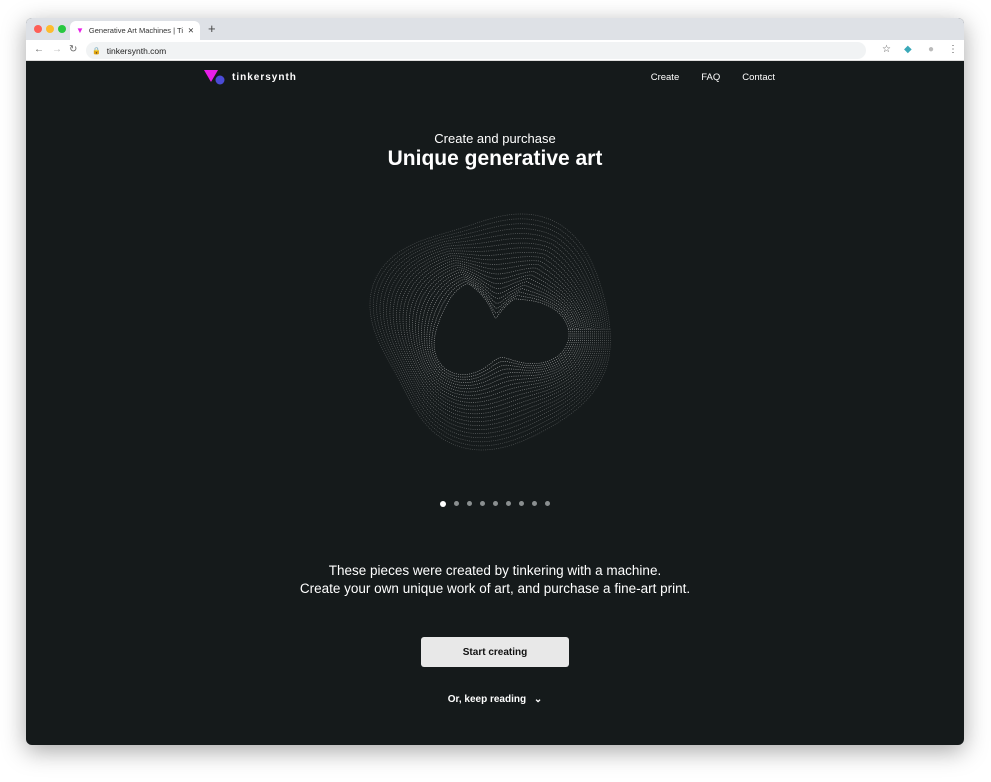 The height and width of the screenshot is (782, 991). What do you see at coordinates (908, 49) in the screenshot?
I see `extension-icon: ◆` at bounding box center [908, 49].